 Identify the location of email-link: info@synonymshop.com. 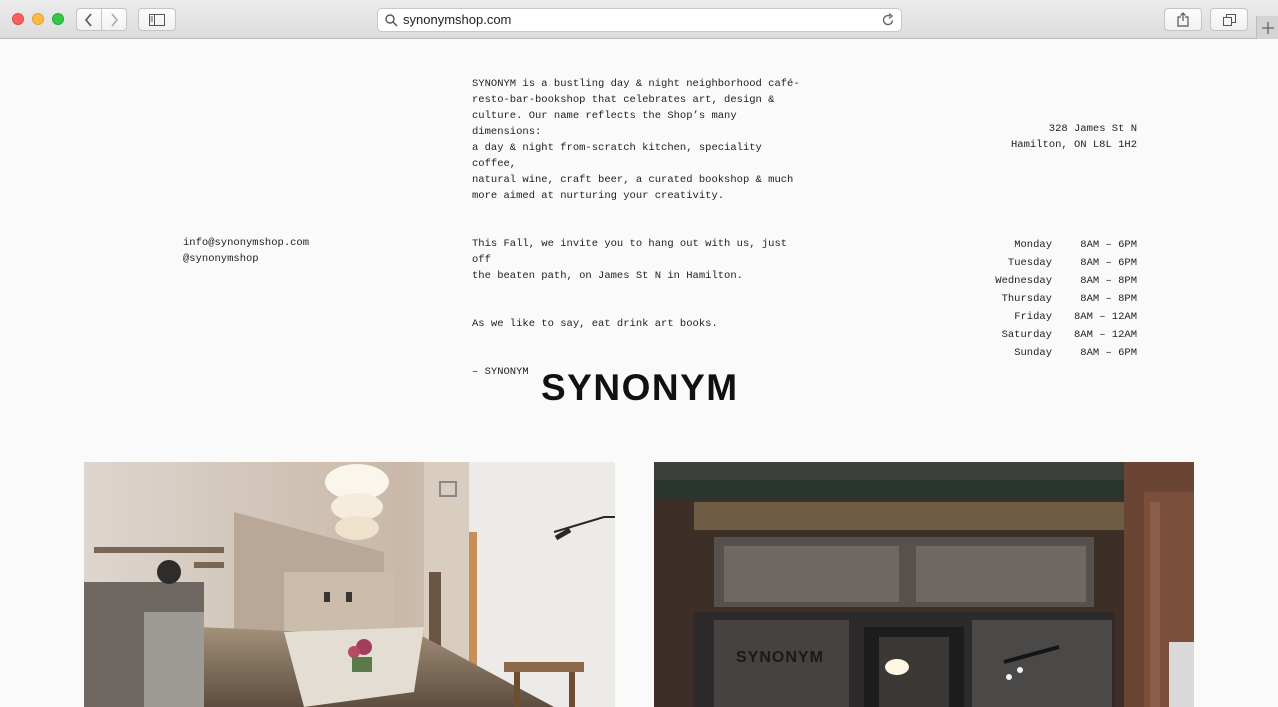
(246, 243).